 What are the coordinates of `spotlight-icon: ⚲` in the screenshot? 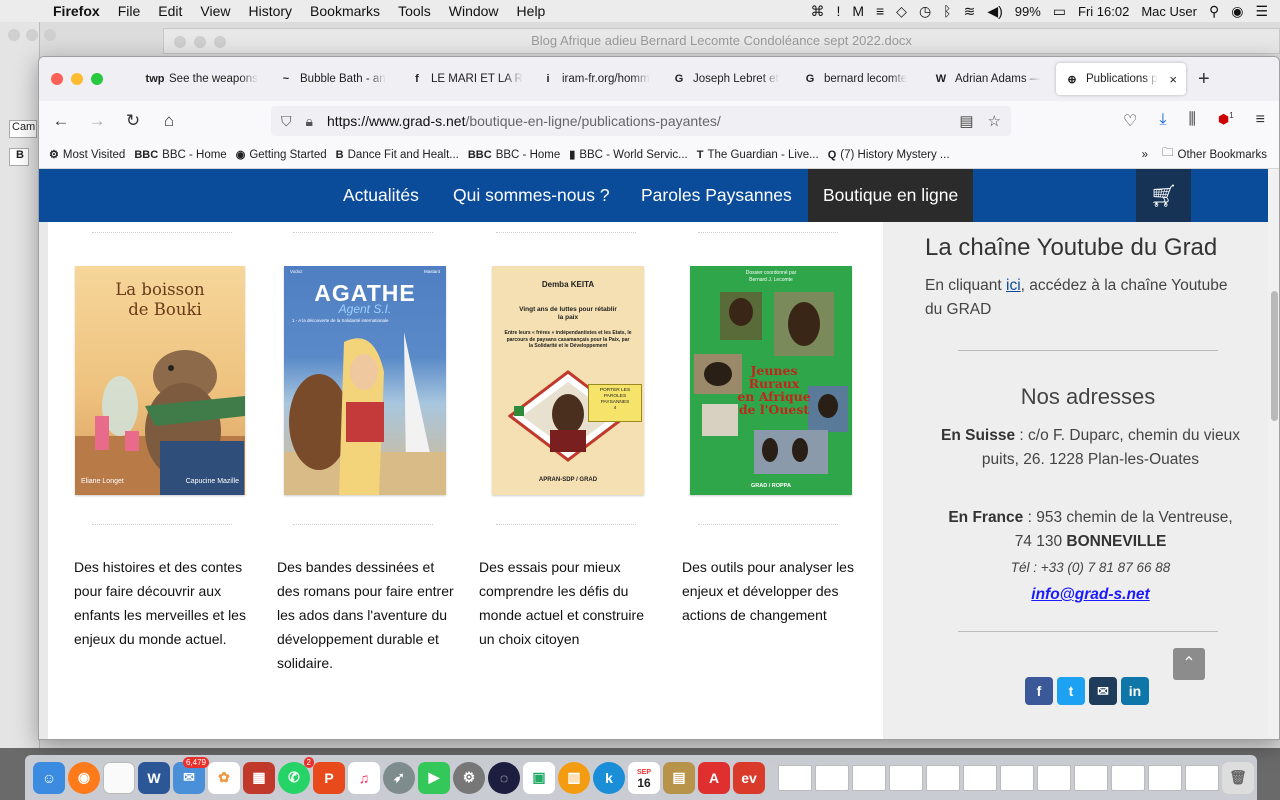 It's located at (1214, 11).